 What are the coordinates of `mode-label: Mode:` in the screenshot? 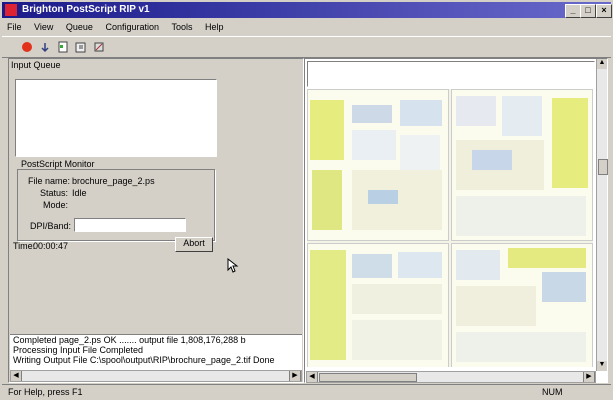 It's located at (56, 205).